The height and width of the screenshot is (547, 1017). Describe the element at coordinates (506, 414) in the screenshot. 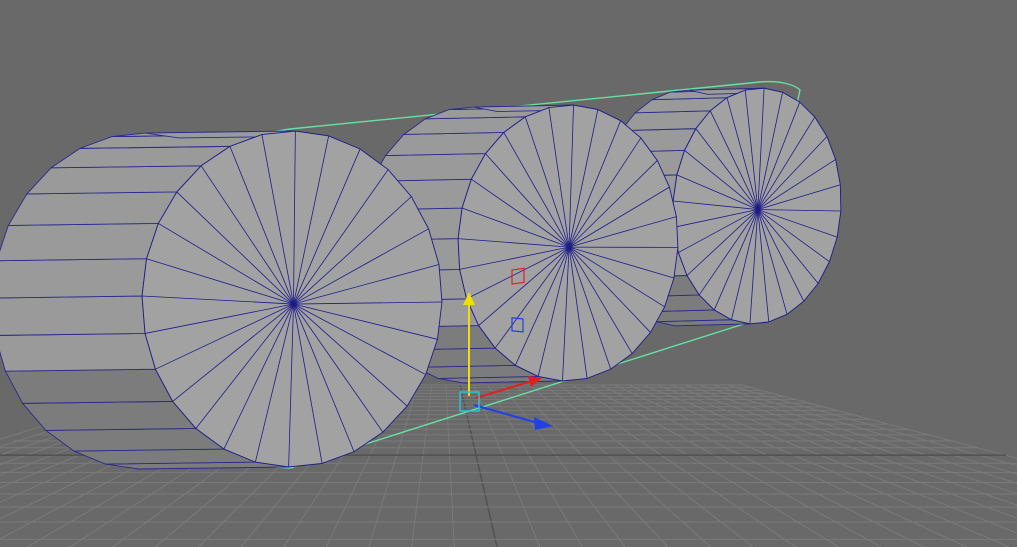

I see `z-axis-handle` at that location.